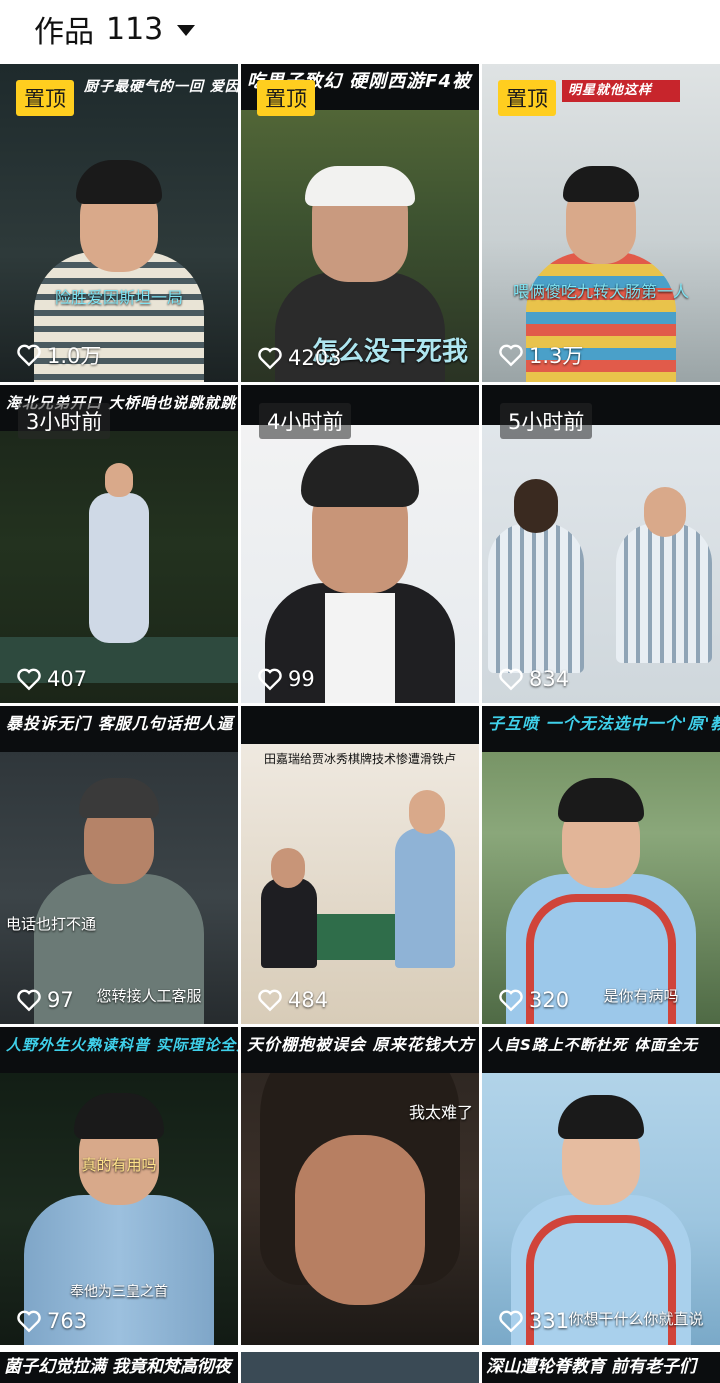  I want to click on video-caption: 真的有用吗, so click(119, 1165).